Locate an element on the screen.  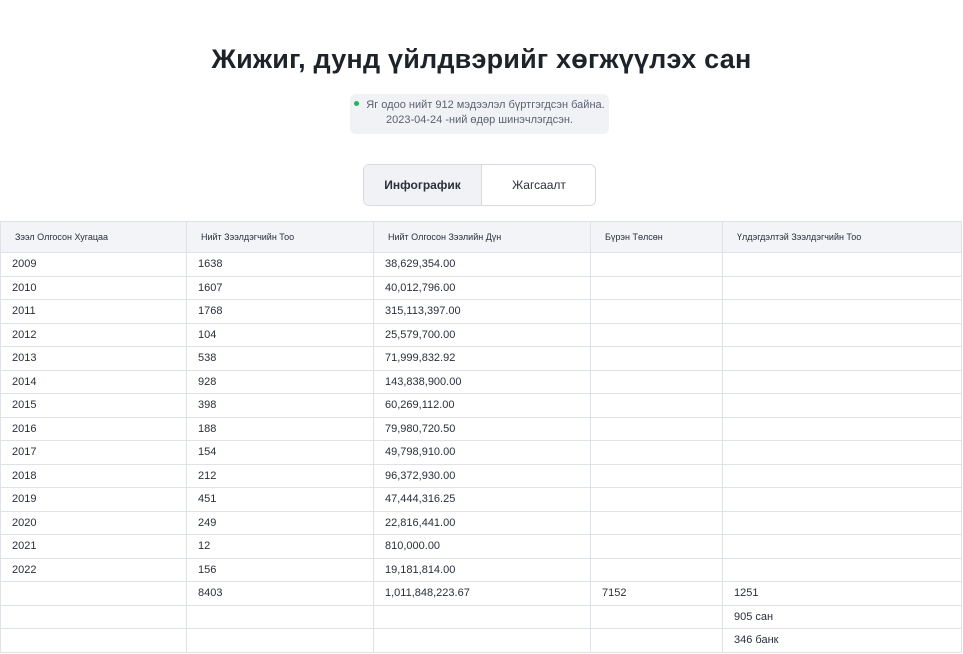
table-cell: 49,798,910.00 is located at coordinates (482, 452).